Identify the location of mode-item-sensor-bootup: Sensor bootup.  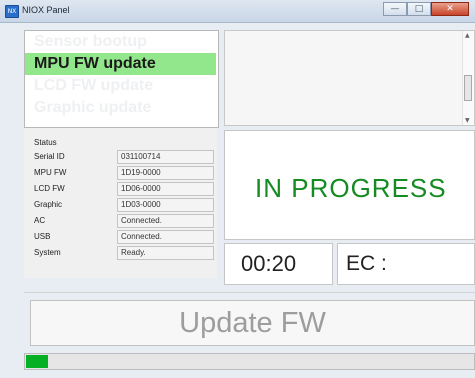
(120, 42).